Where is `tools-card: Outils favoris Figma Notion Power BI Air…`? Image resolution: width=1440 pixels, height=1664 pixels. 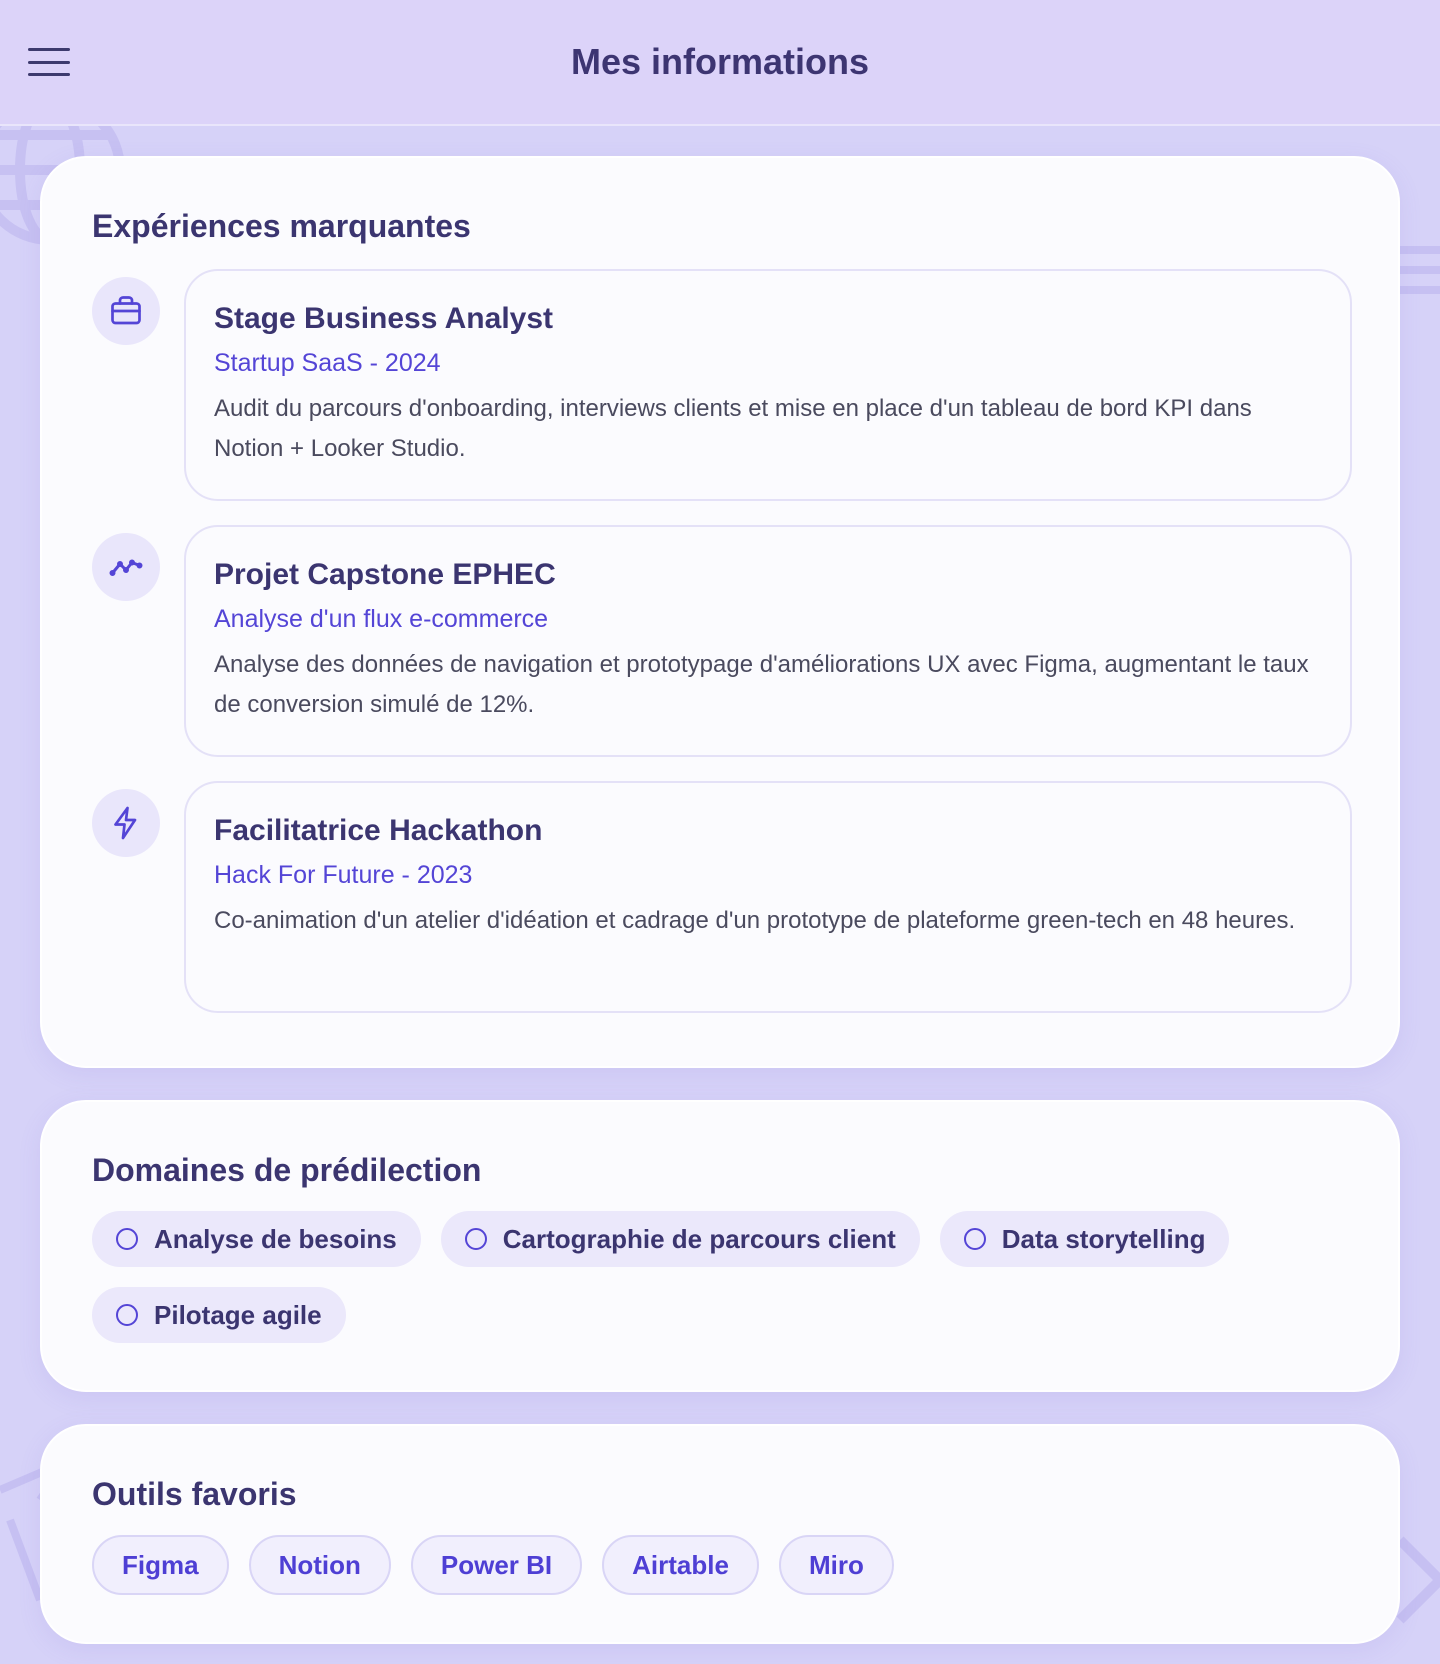
tools-card: Outils favoris Figma Notion Power BI Air… is located at coordinates (720, 1534).